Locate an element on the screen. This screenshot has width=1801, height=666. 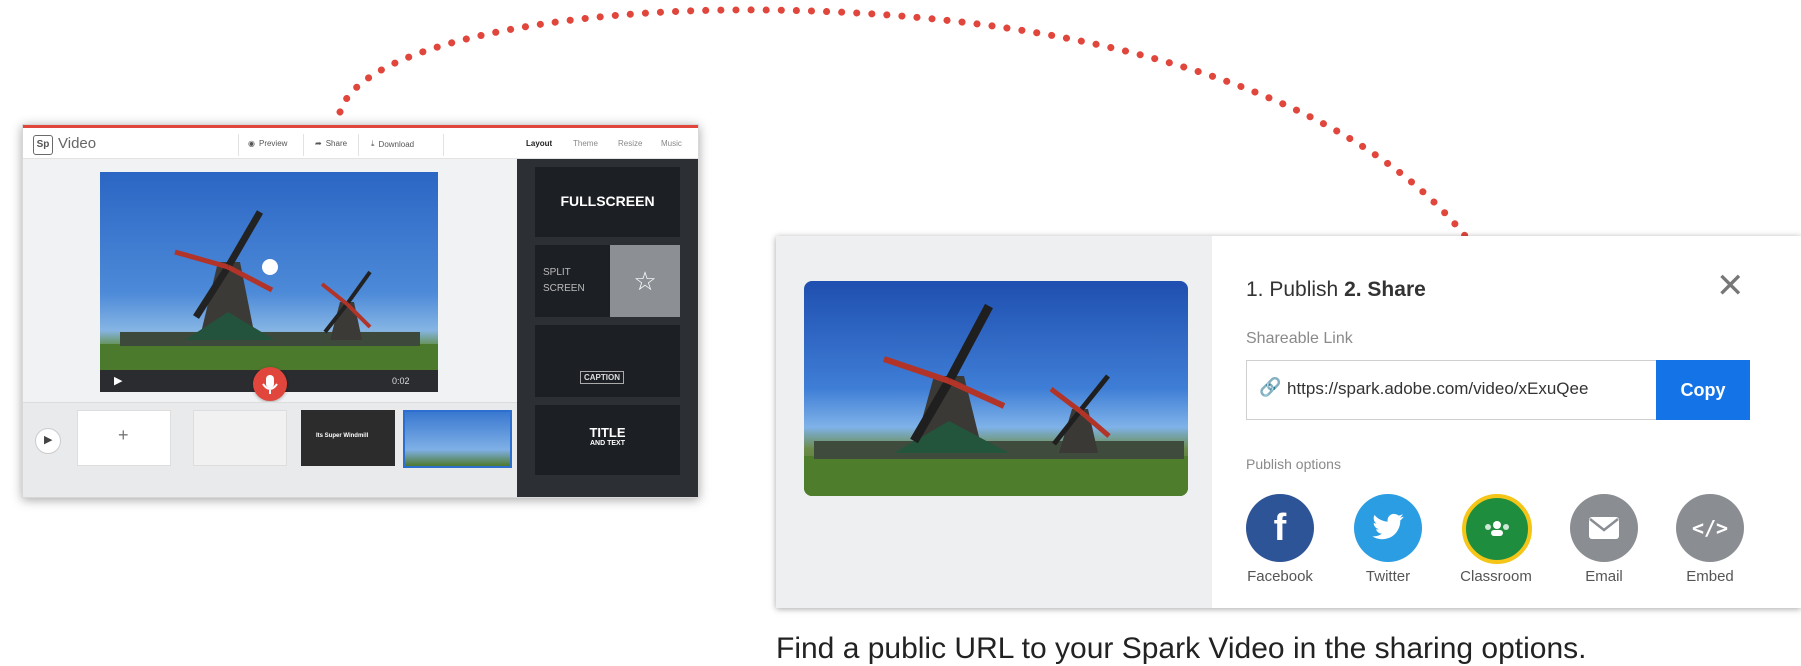
publish-options-label: Publish options is located at coordinates (1293, 464).